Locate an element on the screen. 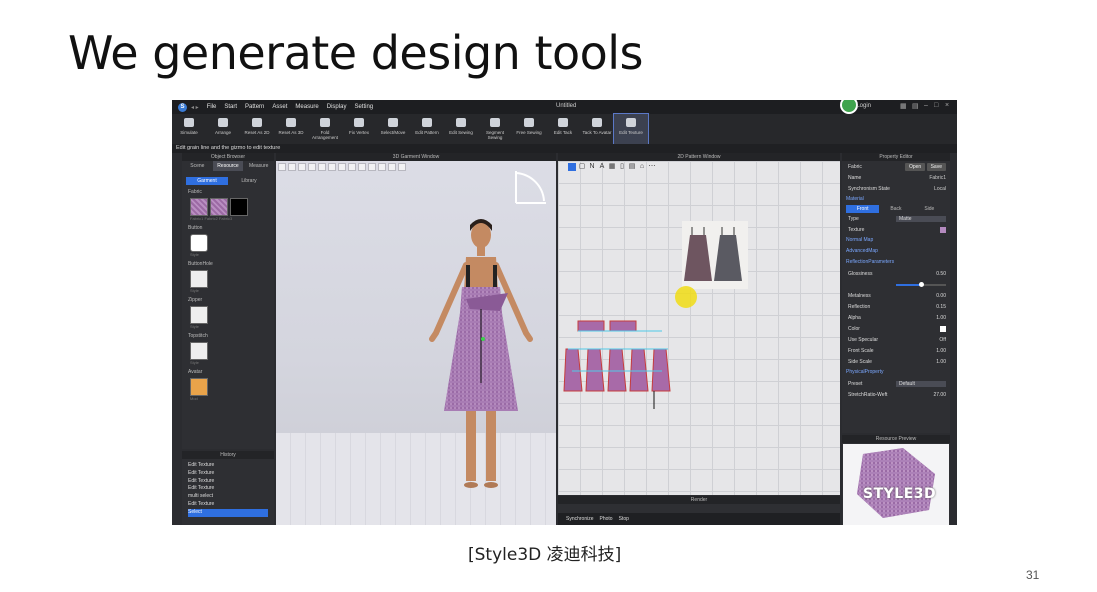 The image size is (1097, 592). stop-button: Stop is located at coordinates (624, 519).